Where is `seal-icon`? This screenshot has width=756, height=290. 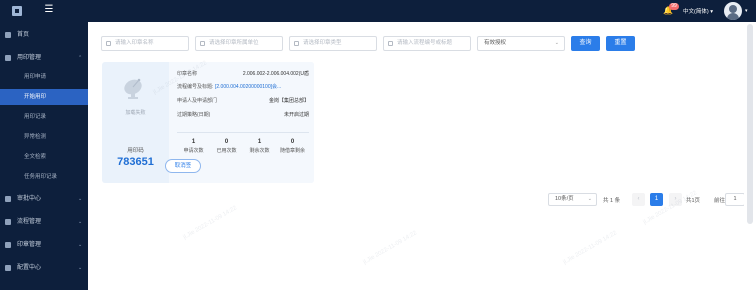
seal-icon is located at coordinates (8, 245).